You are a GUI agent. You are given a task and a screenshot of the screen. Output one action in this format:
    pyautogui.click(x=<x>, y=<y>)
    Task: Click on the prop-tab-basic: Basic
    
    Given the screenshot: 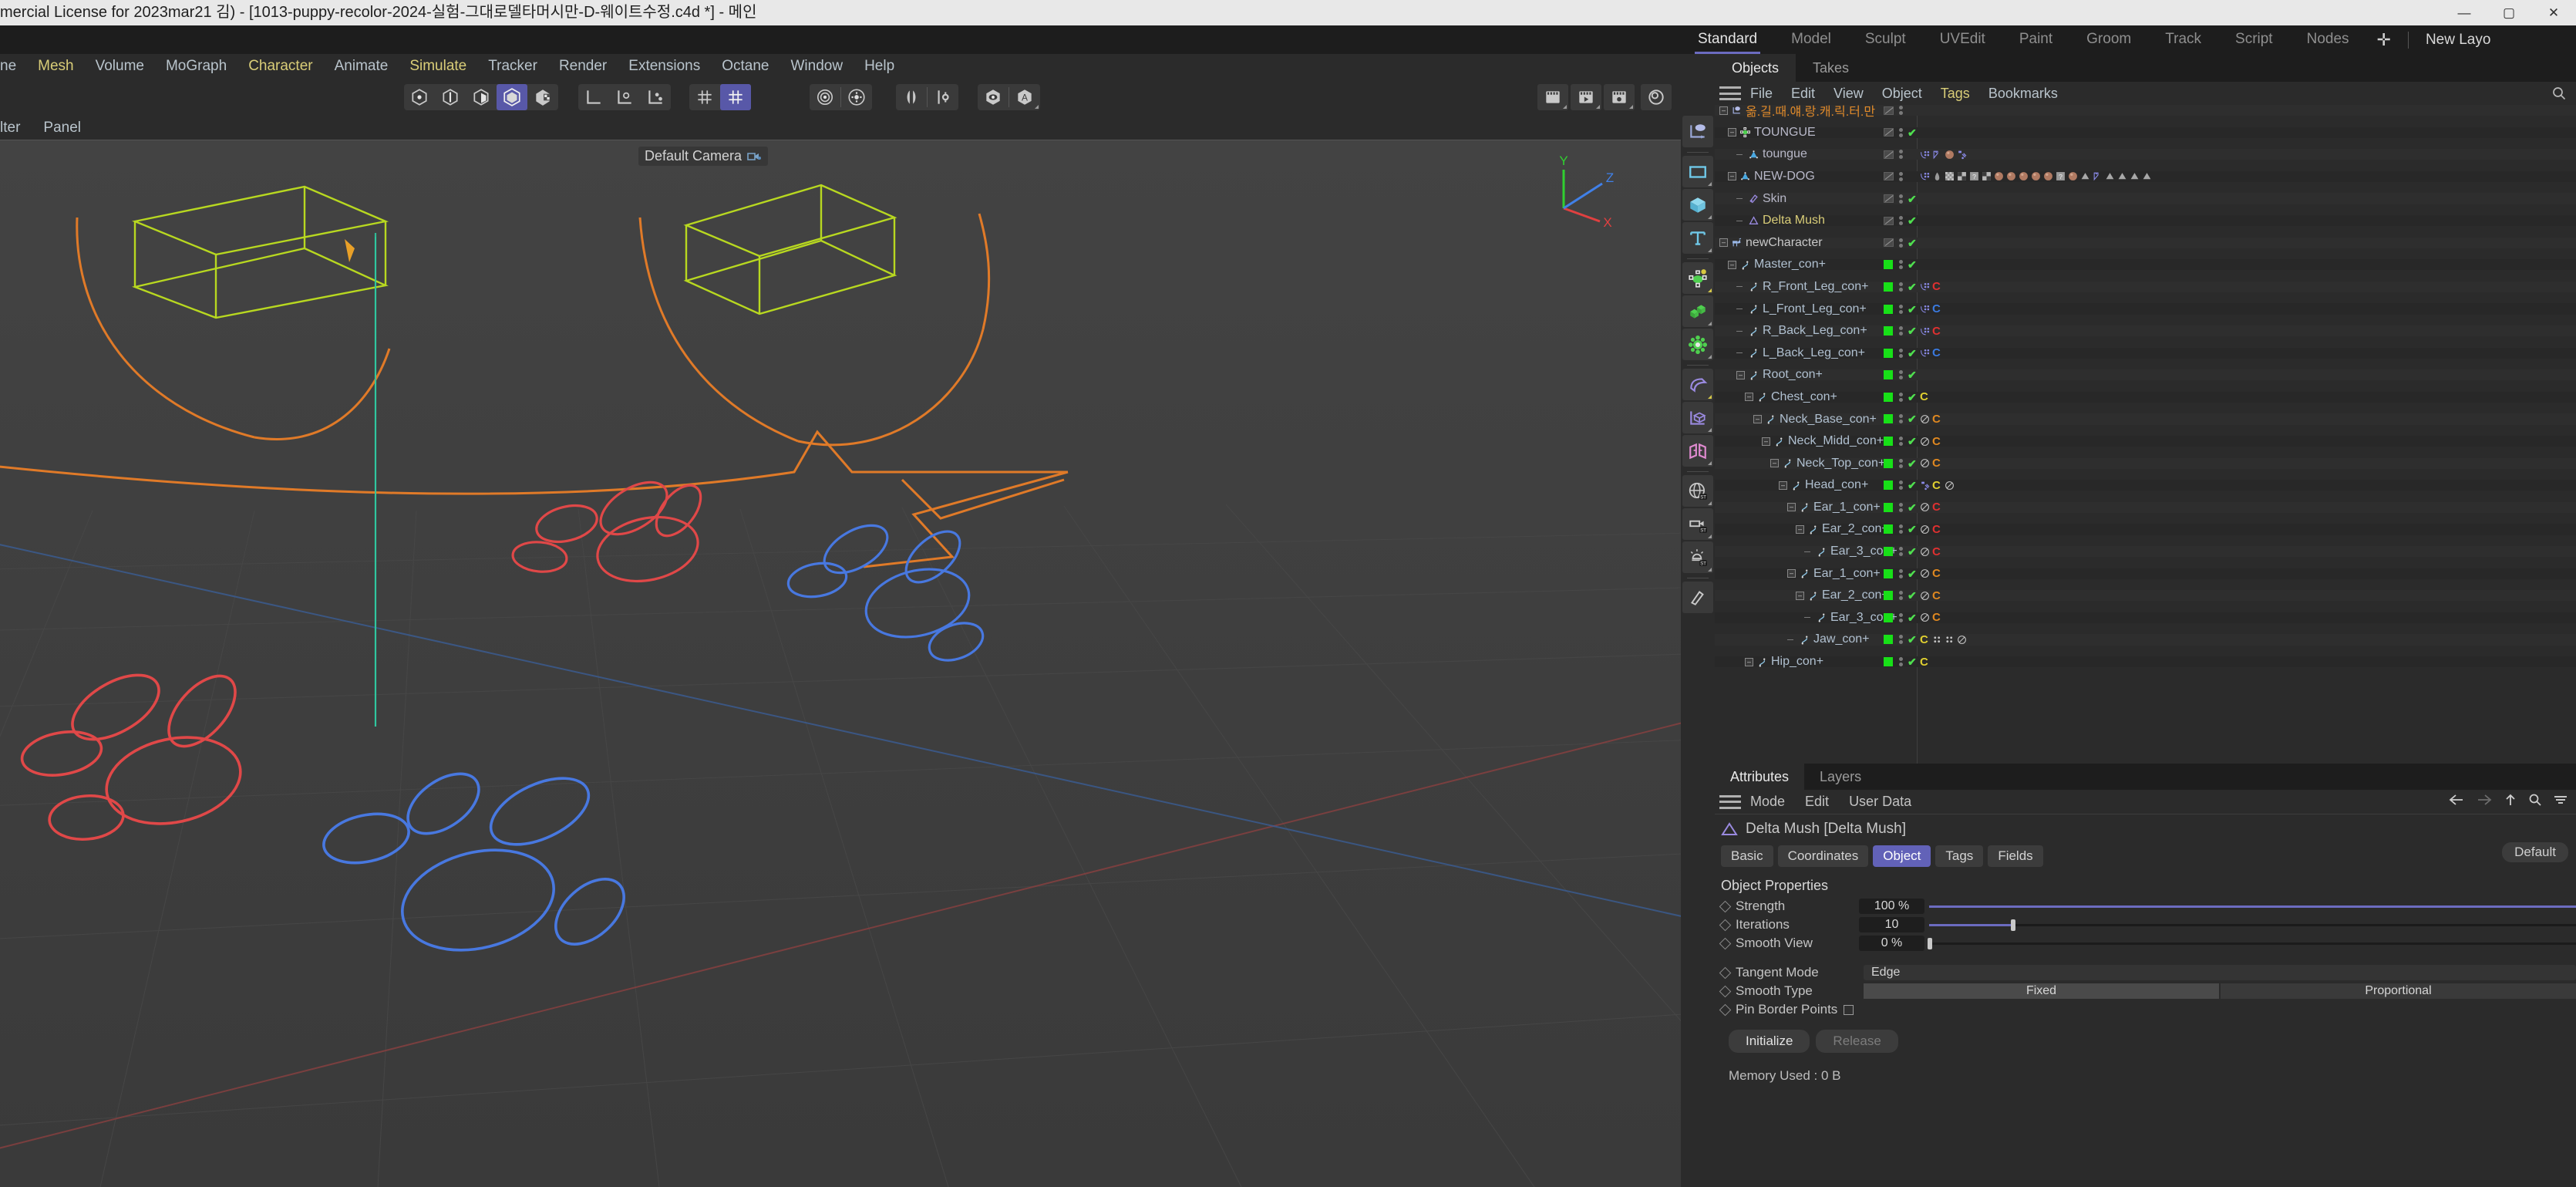 What is the action you would take?
    pyautogui.click(x=1747, y=856)
    